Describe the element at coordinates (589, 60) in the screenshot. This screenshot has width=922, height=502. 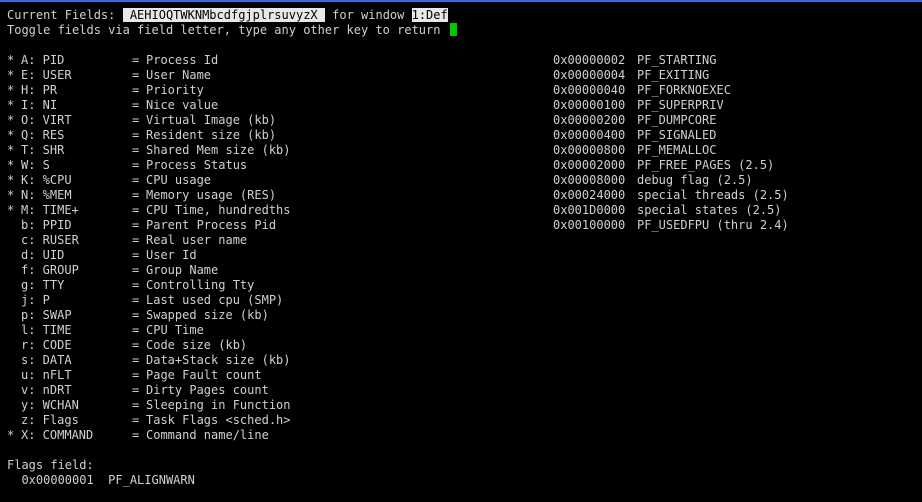
I see `flag-hex: 0x00000002` at that location.